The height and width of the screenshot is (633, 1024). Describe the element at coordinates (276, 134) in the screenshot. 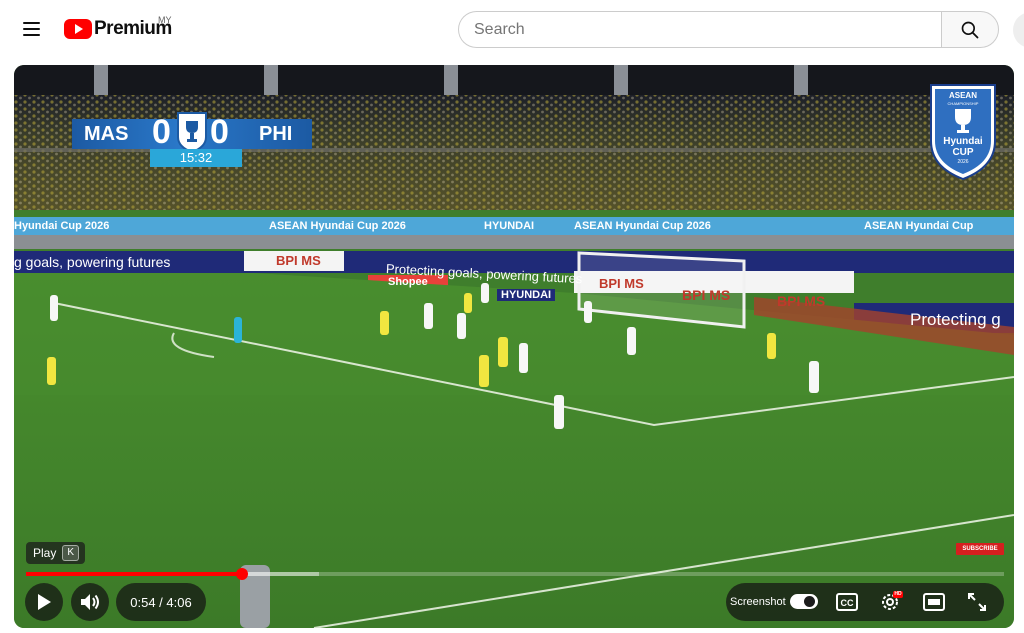

I see `away-team: PHI` at that location.